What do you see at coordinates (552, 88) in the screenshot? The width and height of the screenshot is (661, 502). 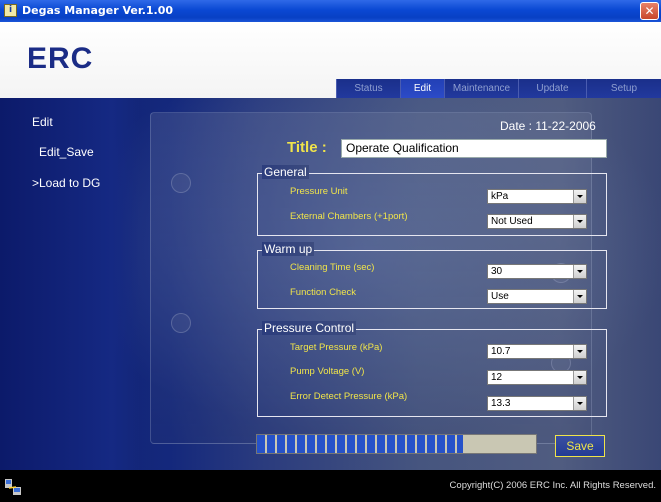 I see `tab-update: Update` at bounding box center [552, 88].